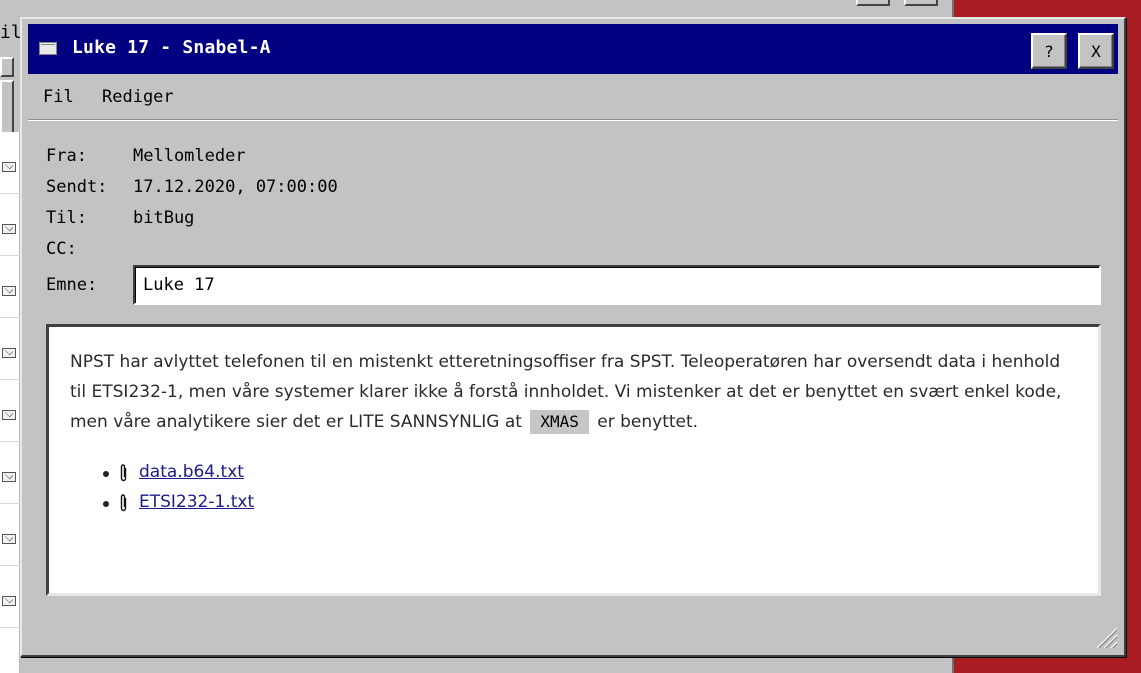 The width and height of the screenshot is (1141, 673). What do you see at coordinates (11, 32) in the screenshot?
I see `background-window-text: il` at bounding box center [11, 32].